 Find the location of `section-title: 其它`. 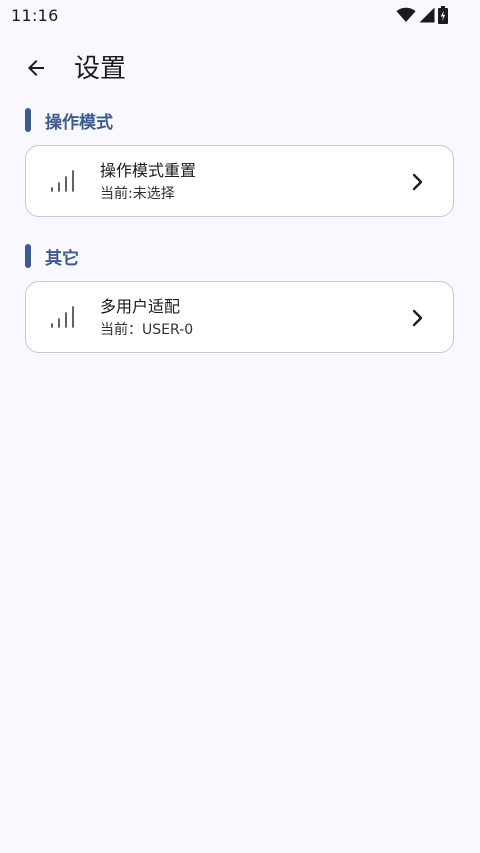

section-title: 其它 is located at coordinates (62, 258).